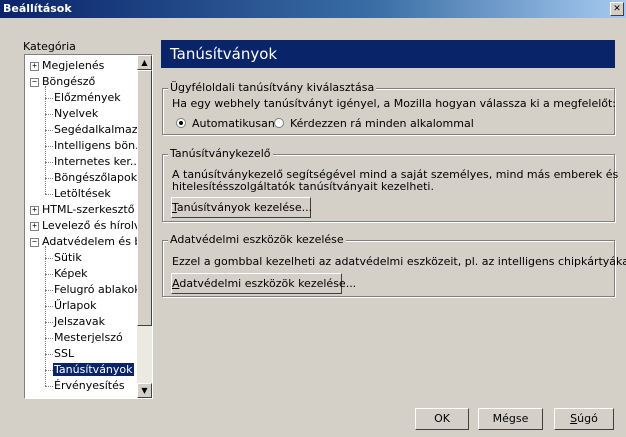 The width and height of the screenshot is (626, 437). Describe the element at coordinates (49, 46) in the screenshot. I see `category-label: Kategória` at that location.